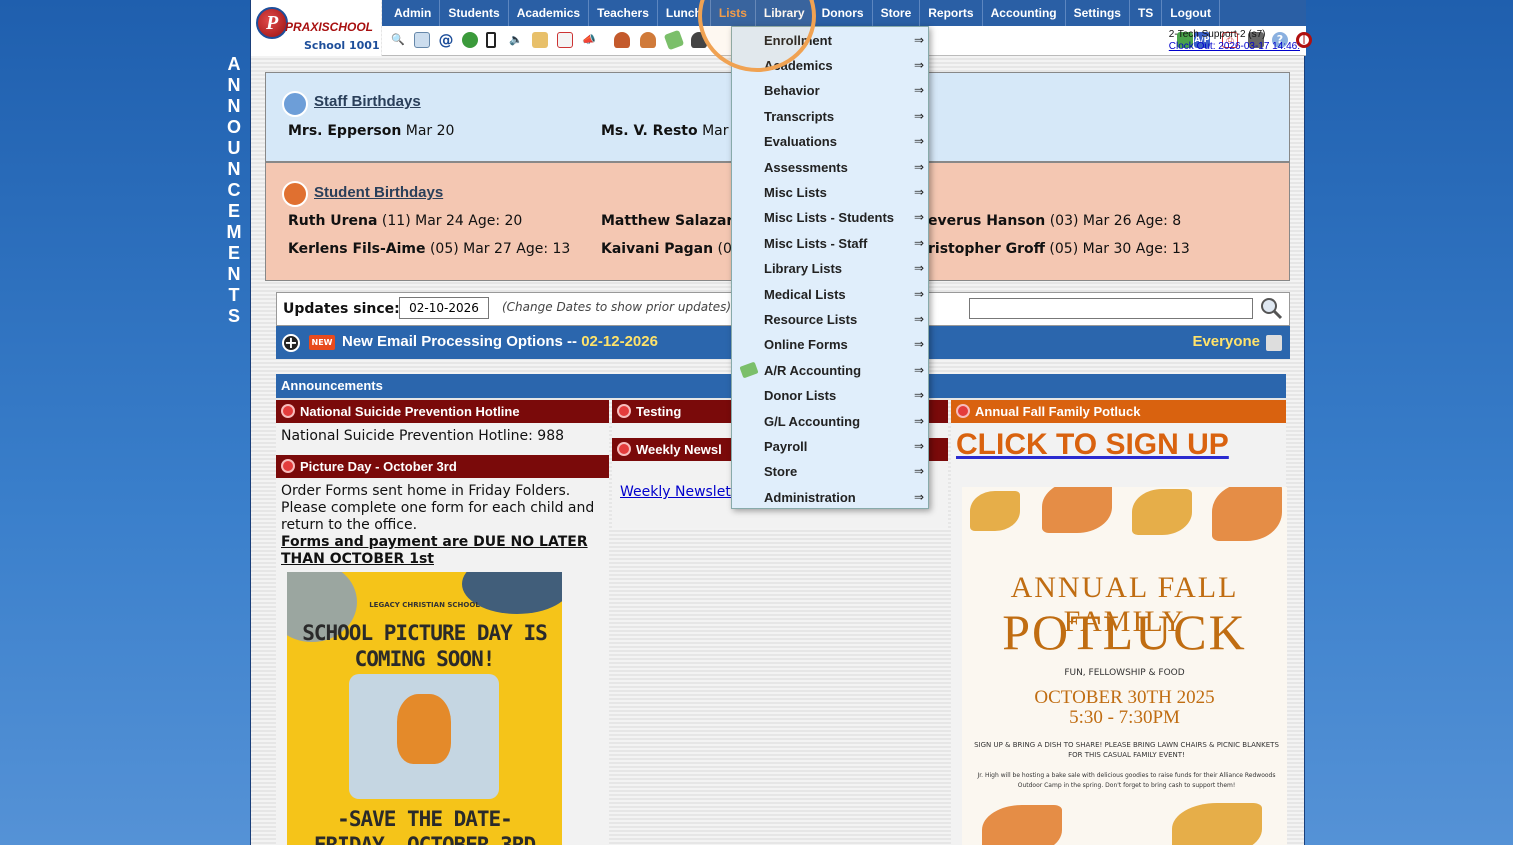  I want to click on student-icon, so click(648, 40).